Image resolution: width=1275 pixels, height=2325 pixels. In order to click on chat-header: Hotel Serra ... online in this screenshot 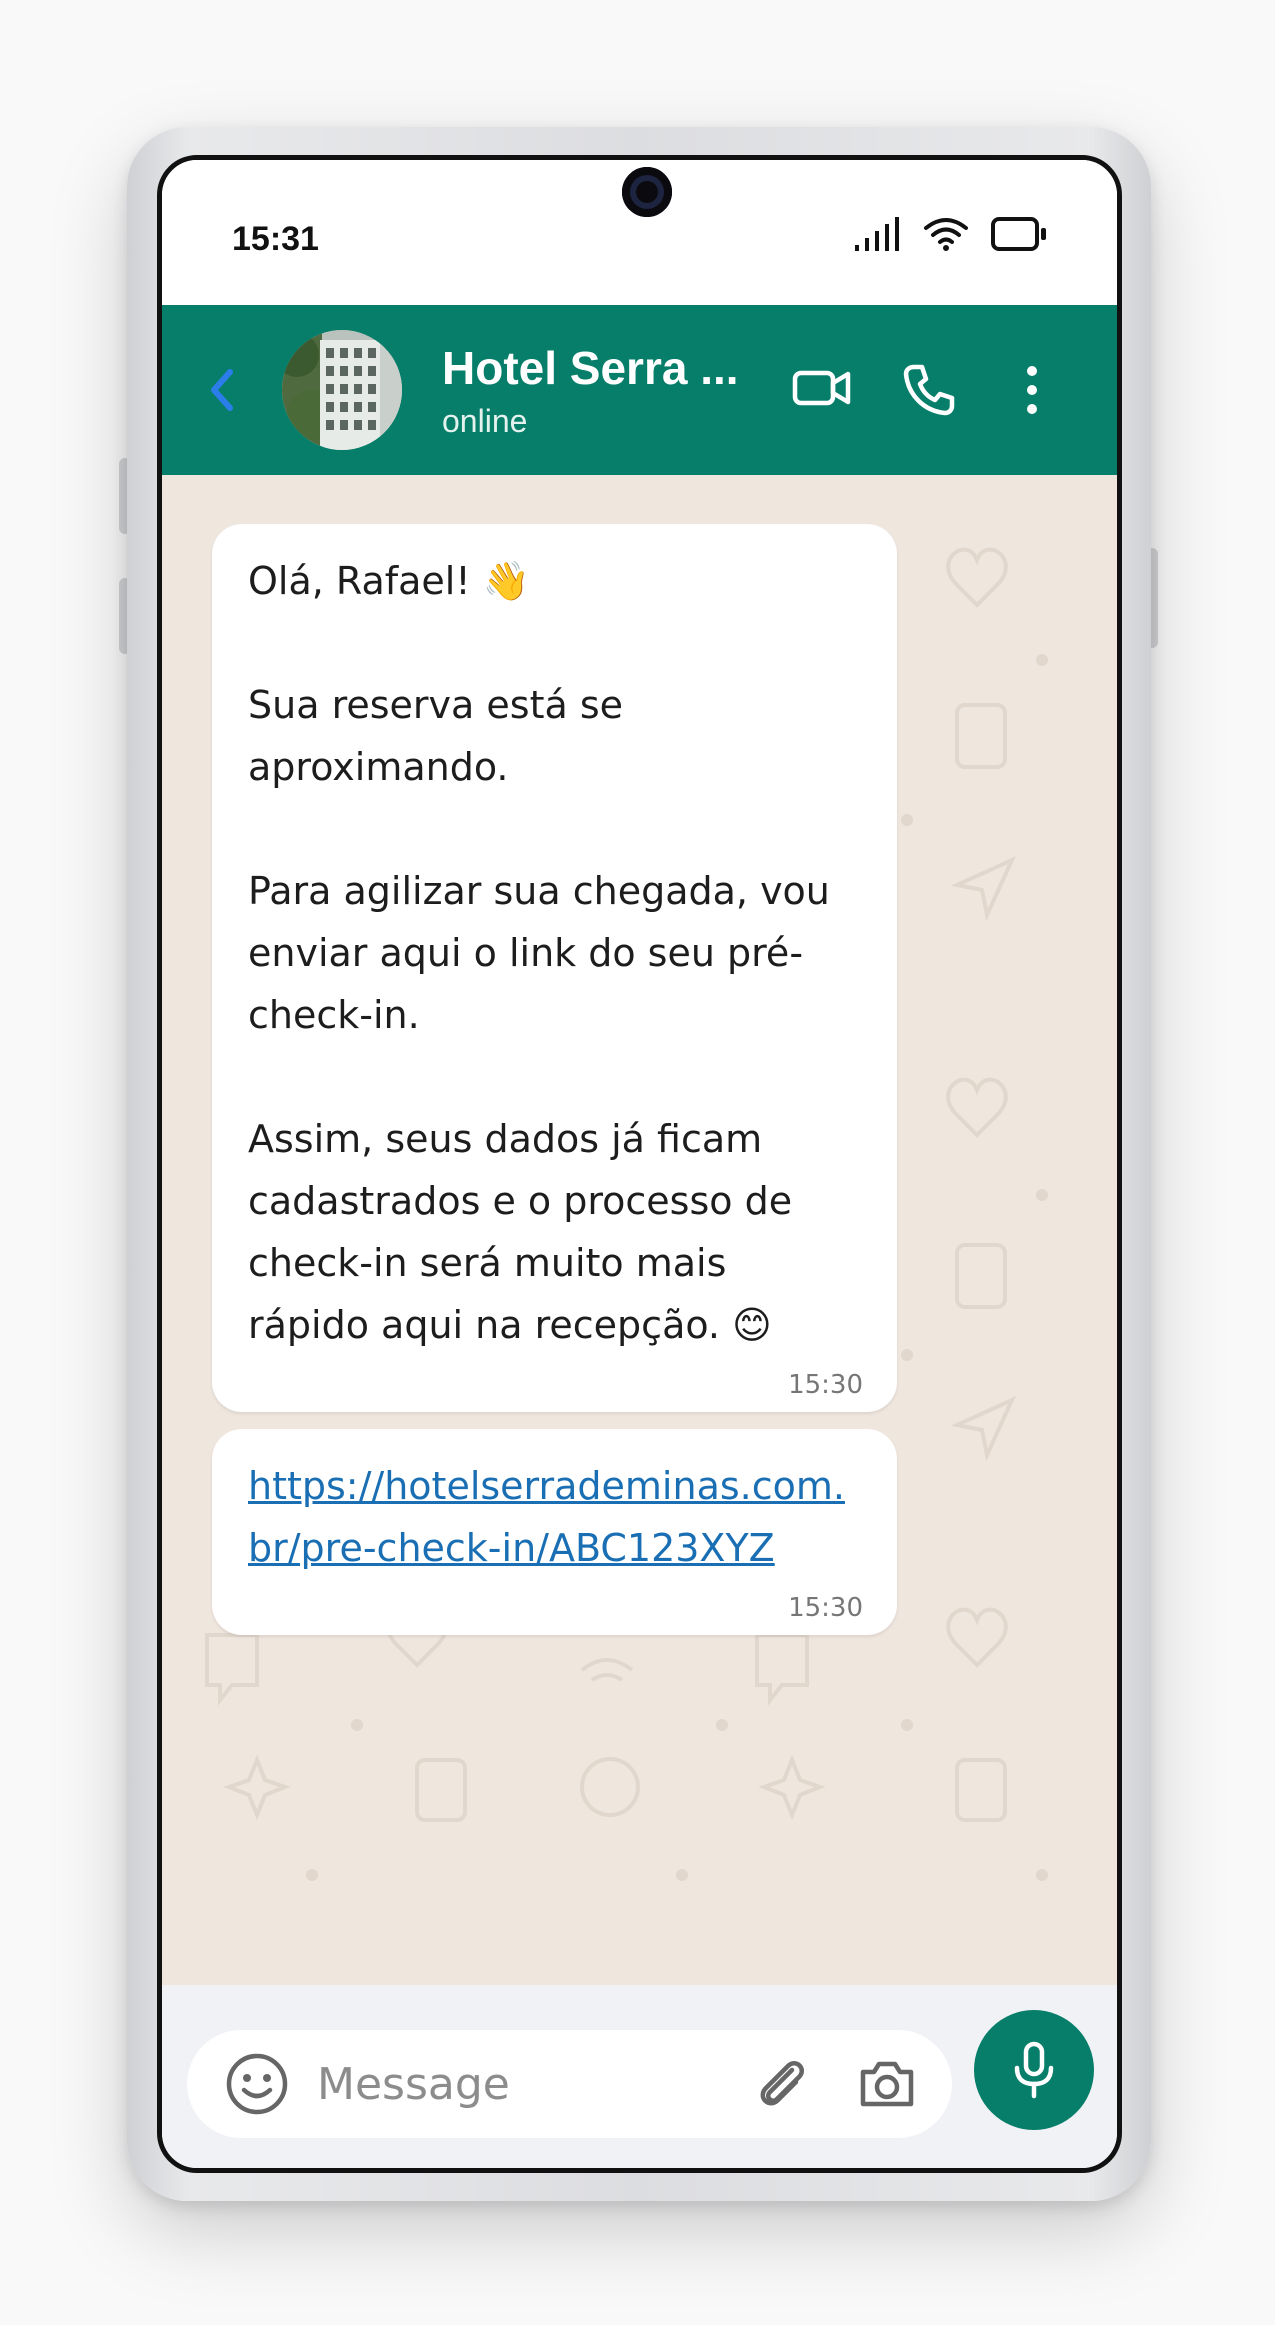, I will do `click(639, 390)`.